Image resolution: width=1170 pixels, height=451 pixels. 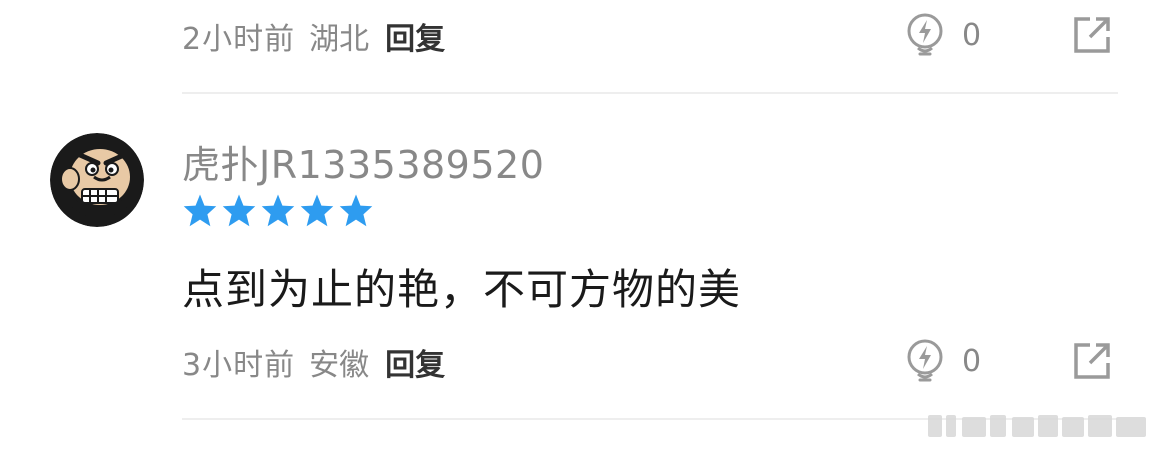 What do you see at coordinates (339, 365) in the screenshot?
I see `comment-2-location: 安徽` at bounding box center [339, 365].